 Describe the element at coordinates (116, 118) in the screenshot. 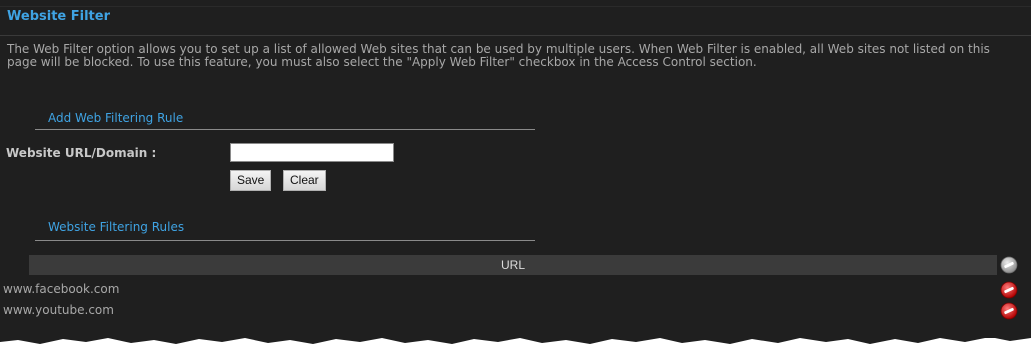

I see `add-rule-heading: Add Web Filtering Rule` at that location.